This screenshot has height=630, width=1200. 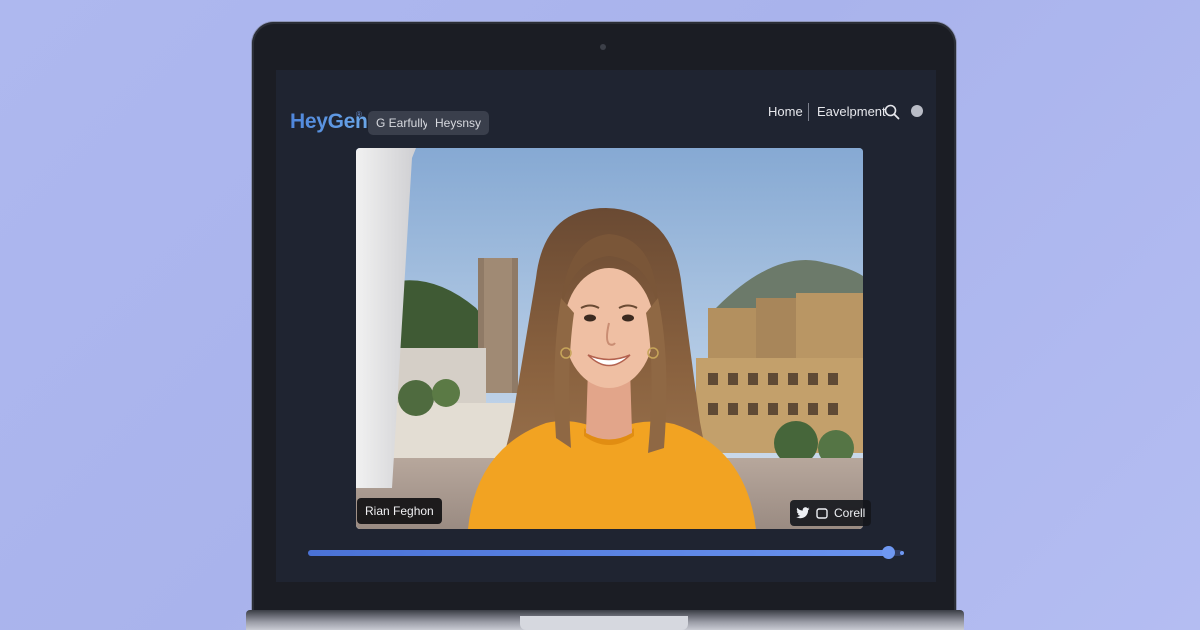 What do you see at coordinates (831, 513) in the screenshot?
I see `share-controls: Corell` at bounding box center [831, 513].